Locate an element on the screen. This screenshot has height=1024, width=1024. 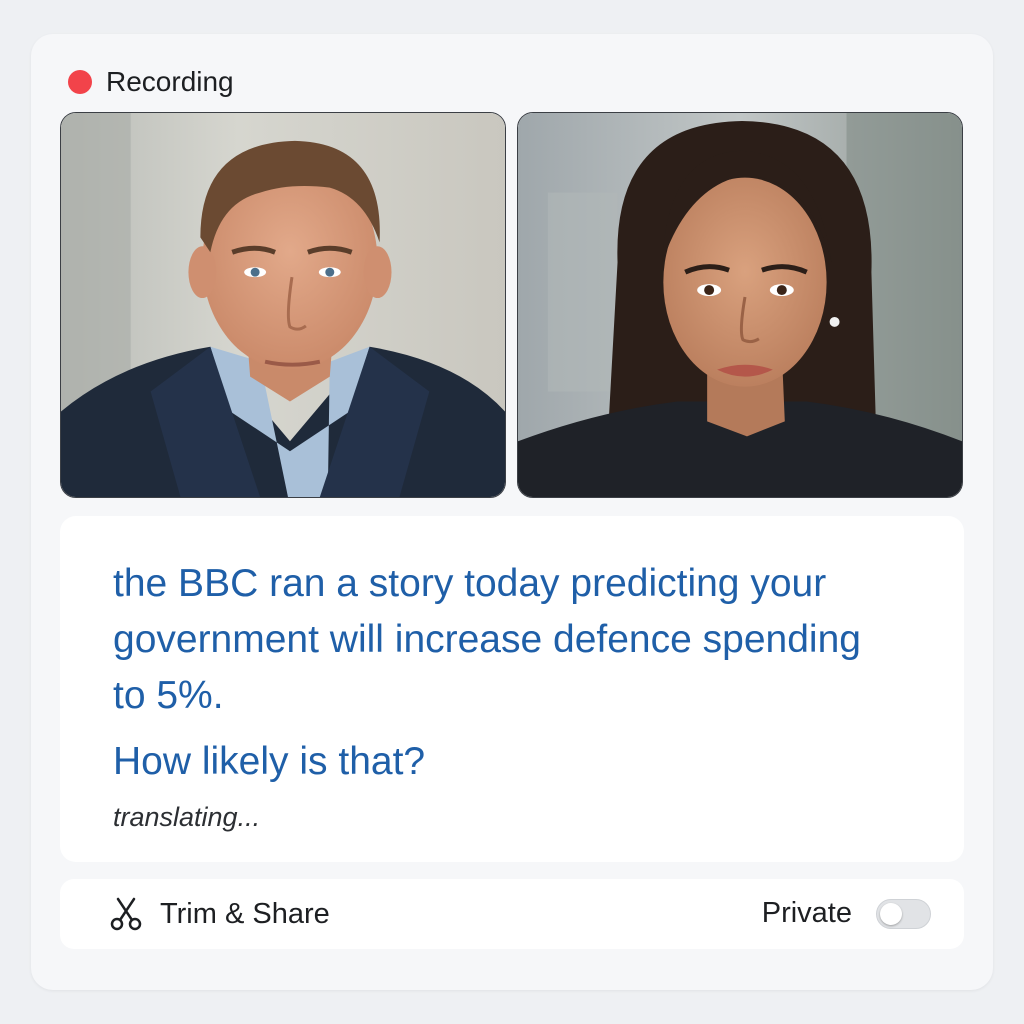
scissors-icon is located at coordinates (126, 914).